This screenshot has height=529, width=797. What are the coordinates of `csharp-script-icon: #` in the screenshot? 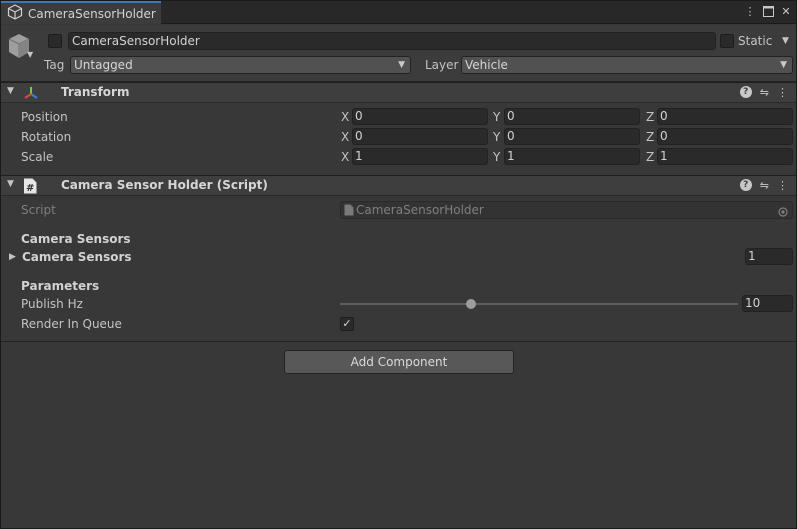 It's located at (30, 187).